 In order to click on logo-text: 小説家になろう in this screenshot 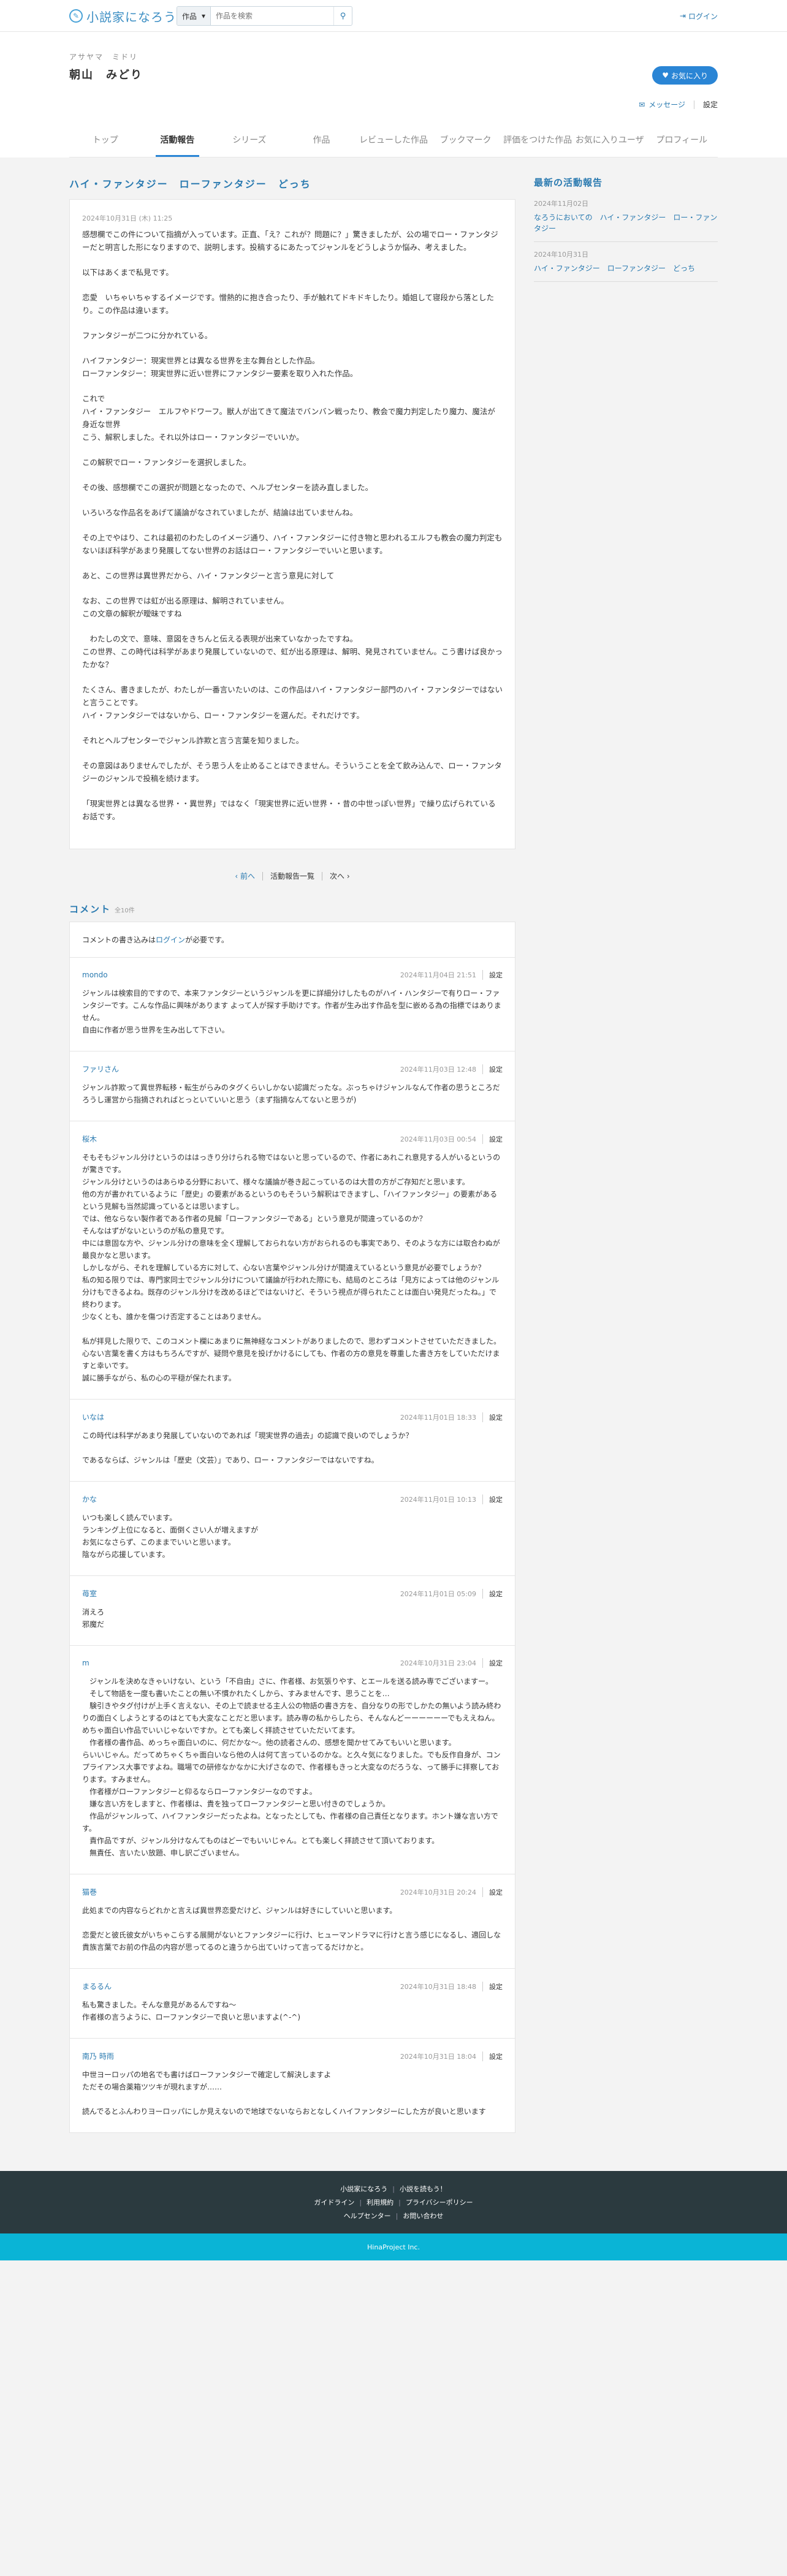, I will do `click(131, 17)`.